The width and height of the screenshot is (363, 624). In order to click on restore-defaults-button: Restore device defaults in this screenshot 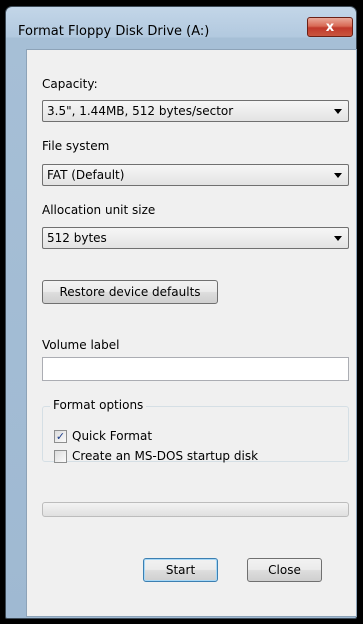, I will do `click(130, 292)`.